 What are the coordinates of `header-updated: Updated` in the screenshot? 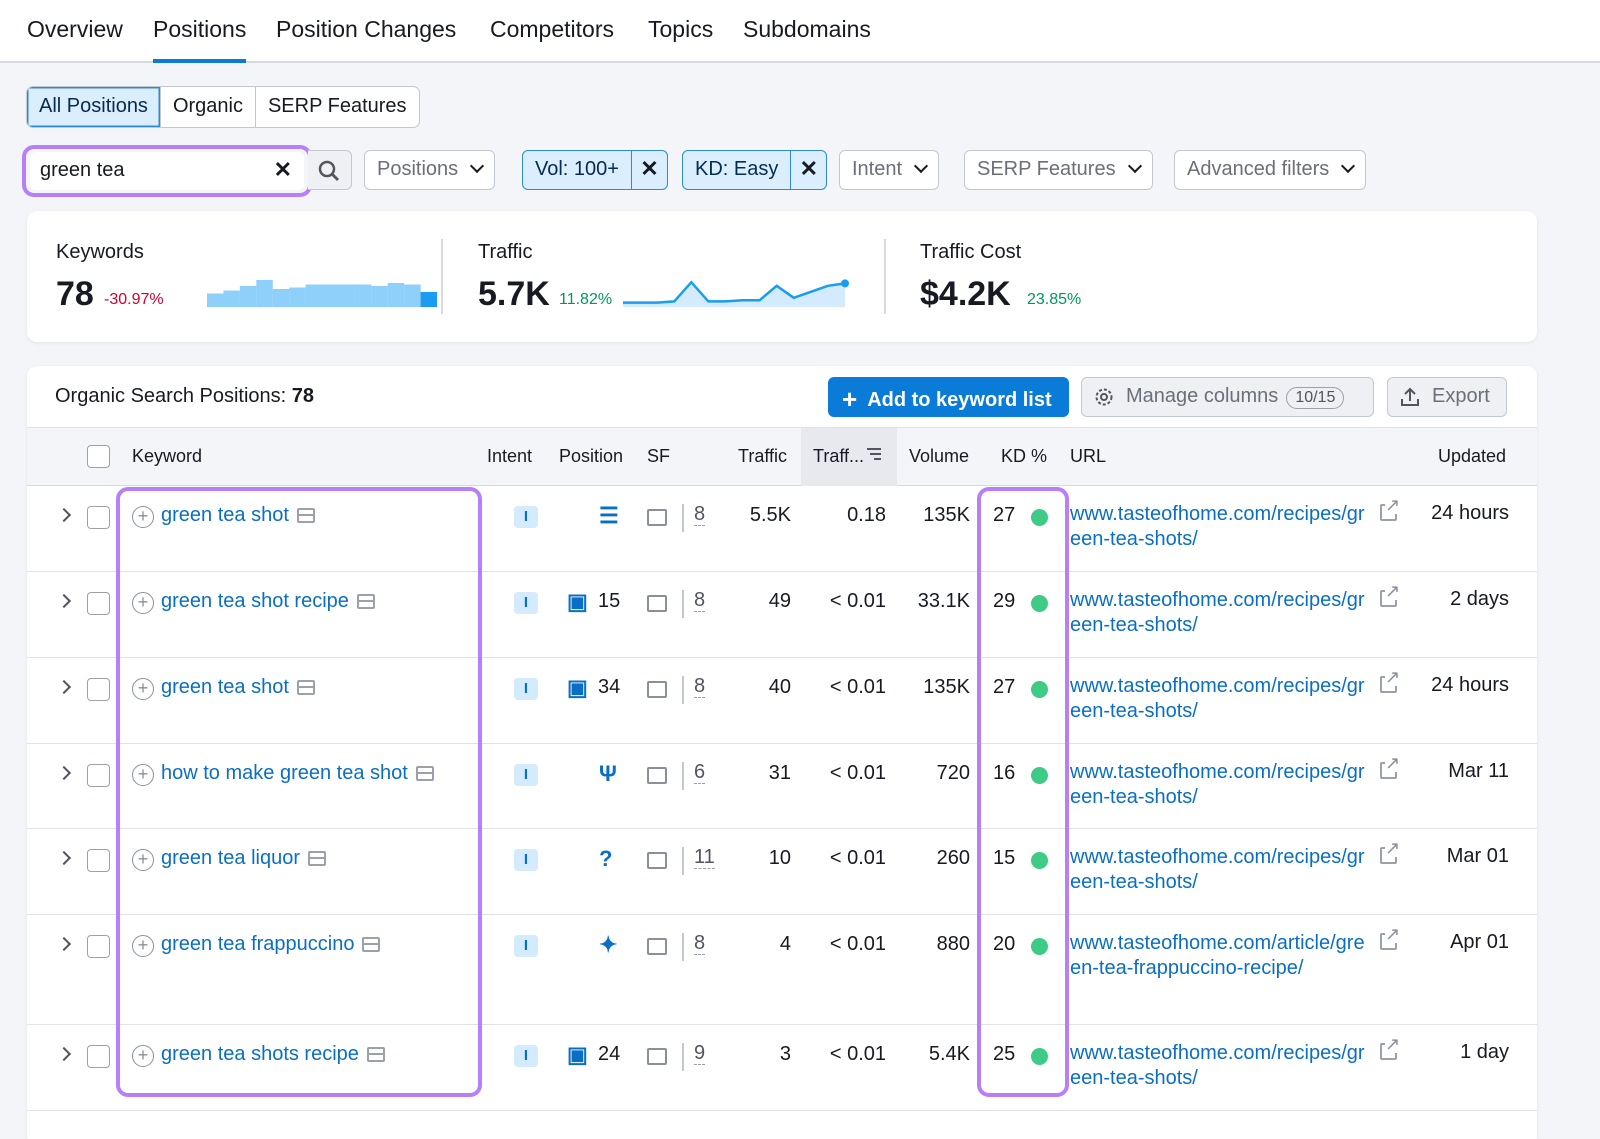 It's located at (1472, 456).